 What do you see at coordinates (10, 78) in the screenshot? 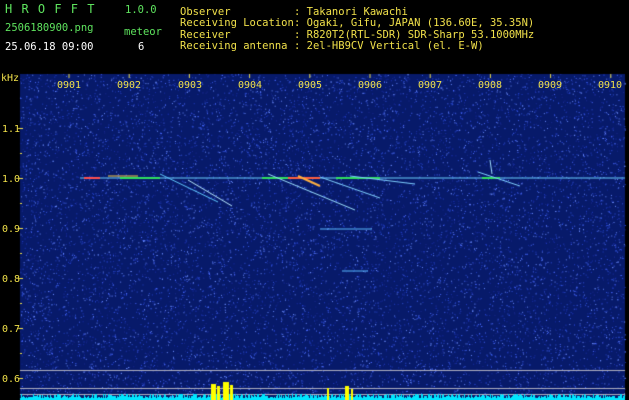
I see `y-axis-unit: kHz` at bounding box center [10, 78].